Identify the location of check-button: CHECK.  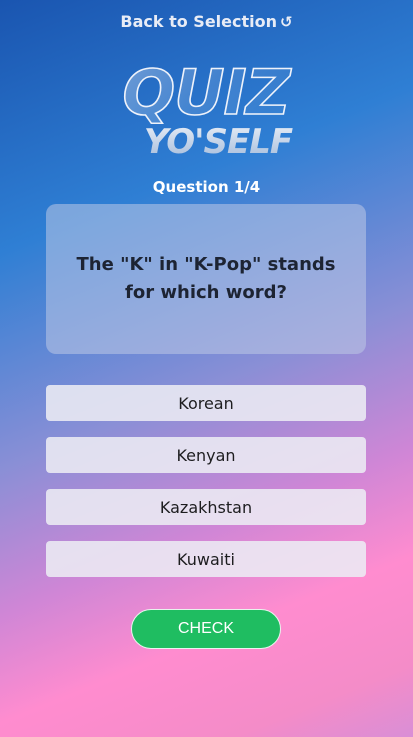
(206, 629).